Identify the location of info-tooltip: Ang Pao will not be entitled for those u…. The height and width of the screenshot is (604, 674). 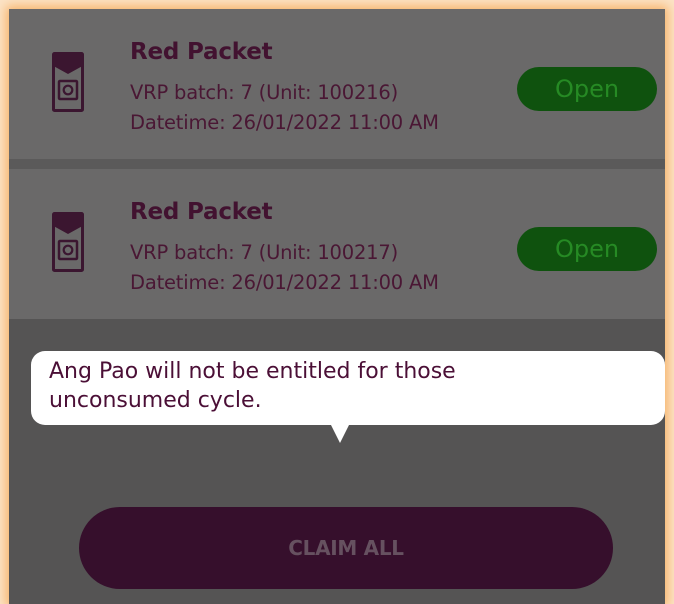
(348, 388).